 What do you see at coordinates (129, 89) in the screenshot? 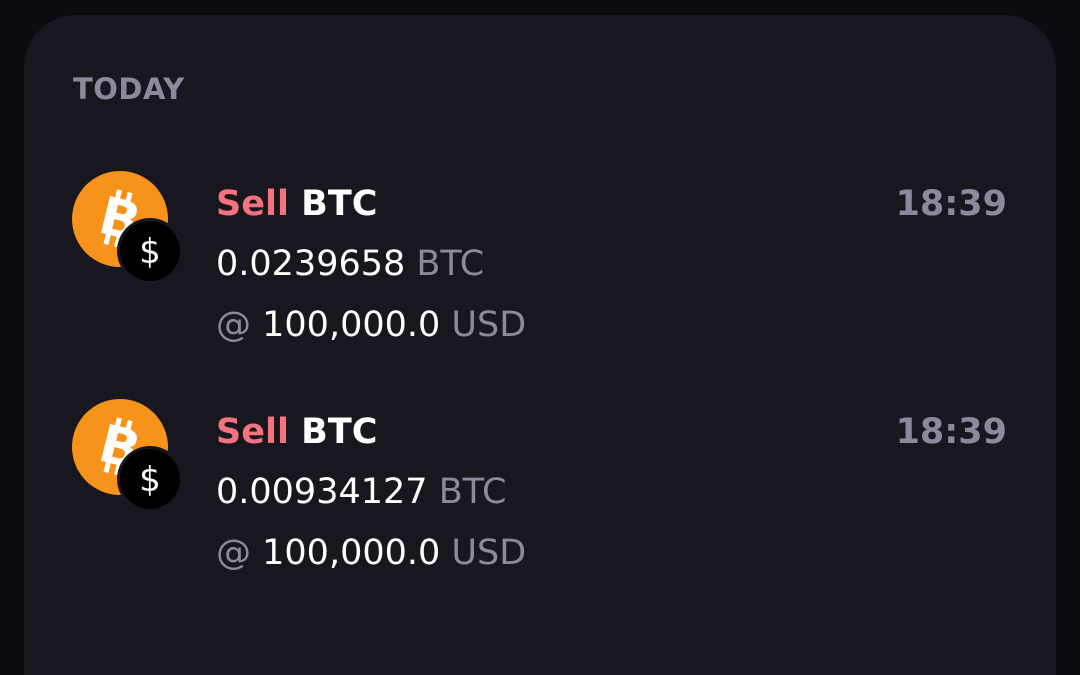
I see `section-header-today: TODAY` at bounding box center [129, 89].